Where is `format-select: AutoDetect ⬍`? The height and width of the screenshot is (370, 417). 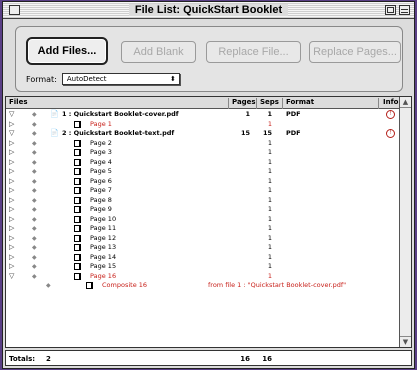
format-select: AutoDetect ⬍ is located at coordinates (120, 79).